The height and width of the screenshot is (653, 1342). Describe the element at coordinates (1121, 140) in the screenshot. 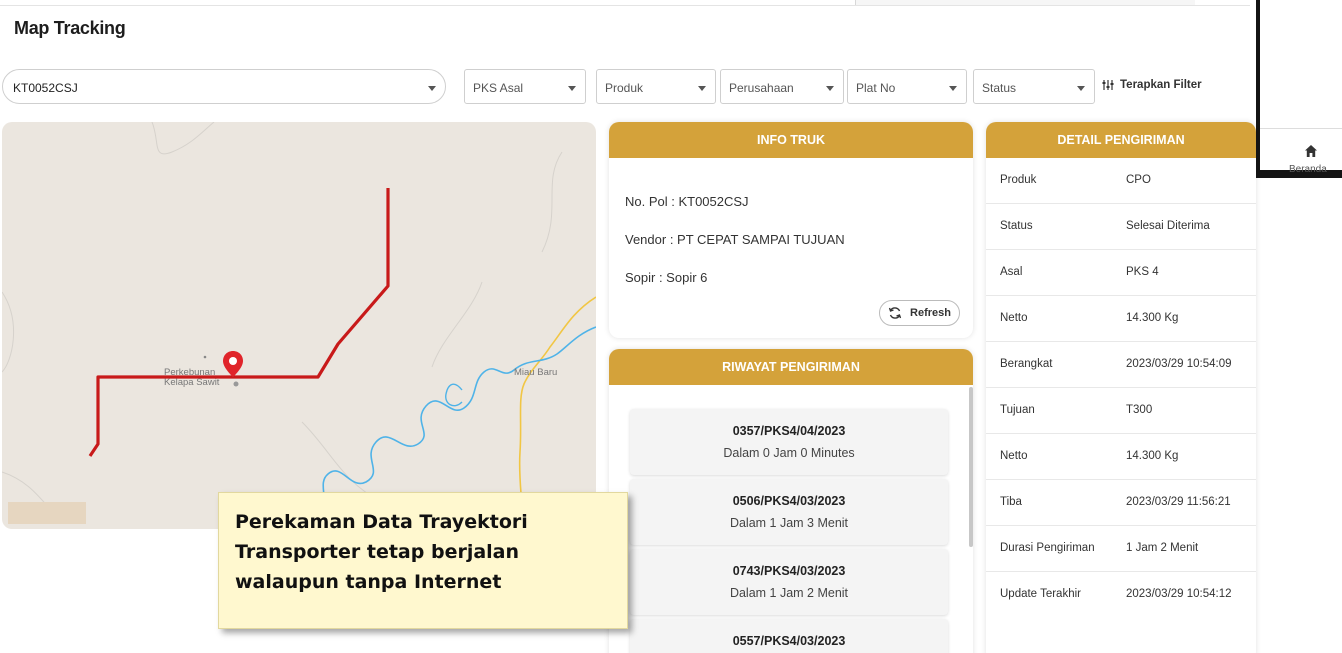

I see `detail-title: DETAIL PENGIRIMAN` at that location.